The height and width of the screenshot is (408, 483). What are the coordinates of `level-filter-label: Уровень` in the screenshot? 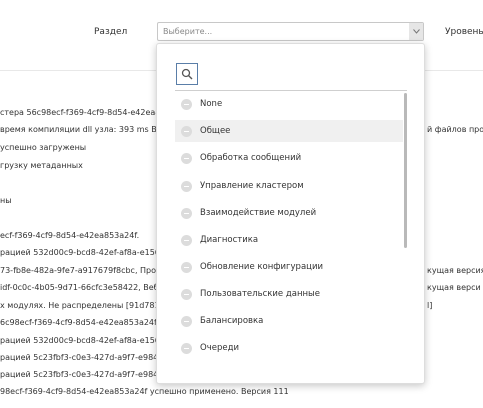 It's located at (464, 32).